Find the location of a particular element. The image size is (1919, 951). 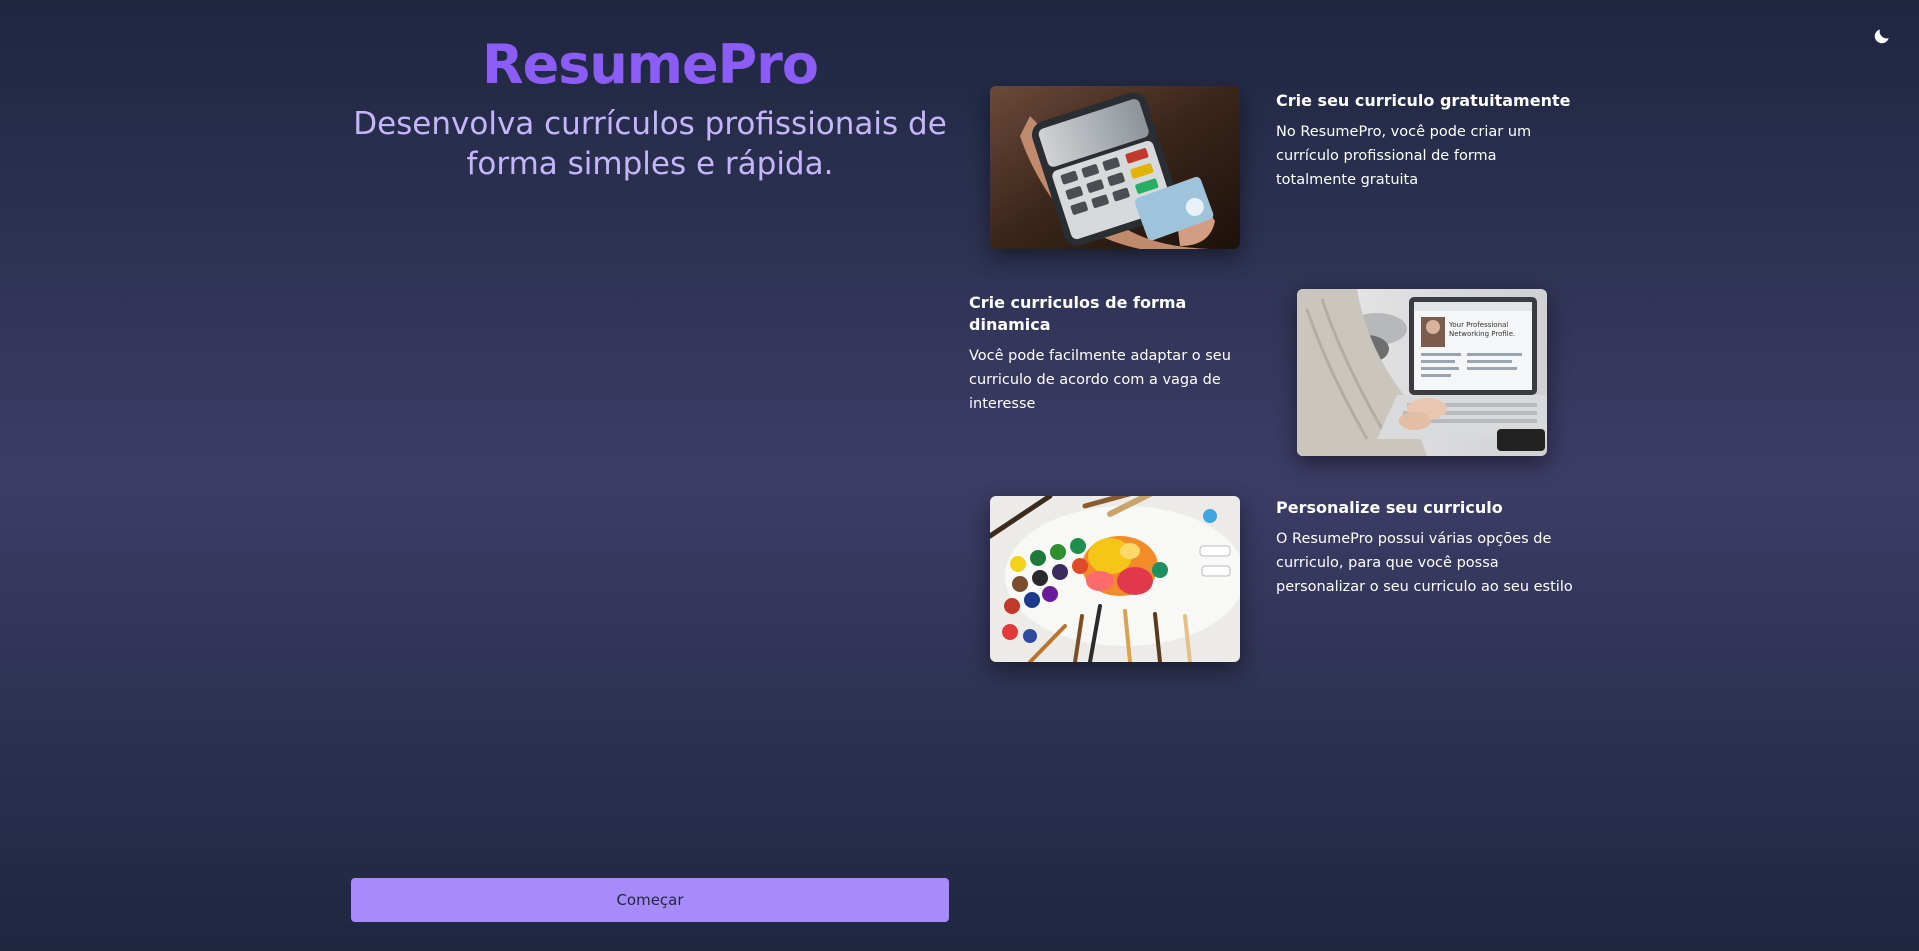

theme-toggle-button is located at coordinates (1882, 36).